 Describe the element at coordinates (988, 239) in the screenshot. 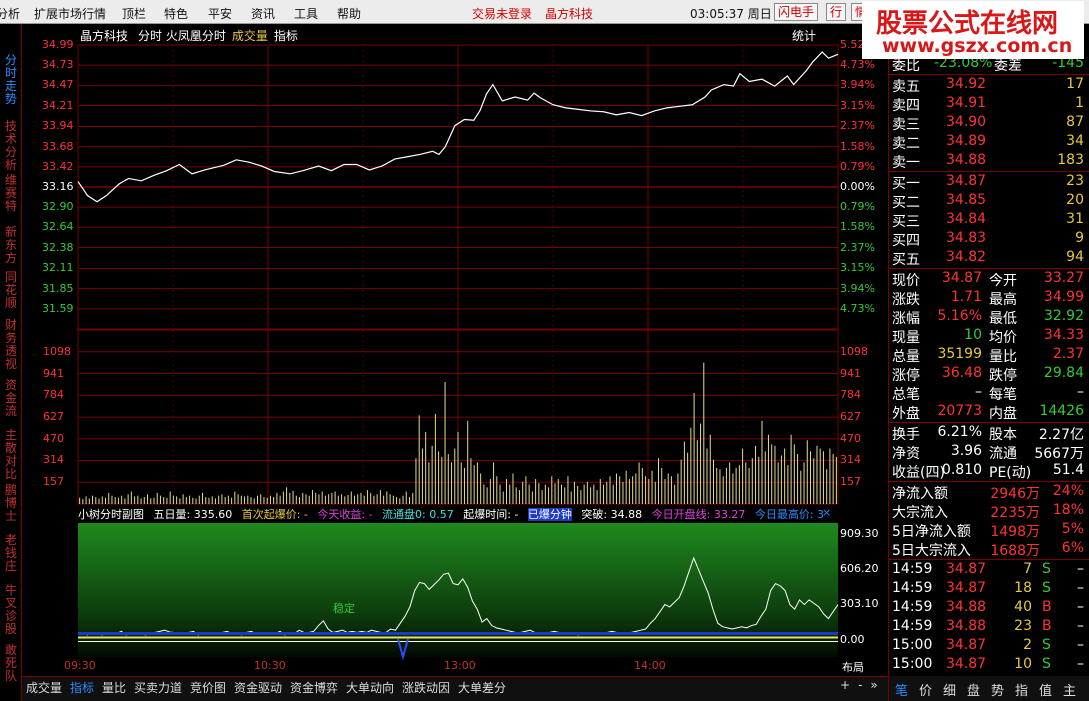

I see `bid-row: 买四 34.83 9` at that location.